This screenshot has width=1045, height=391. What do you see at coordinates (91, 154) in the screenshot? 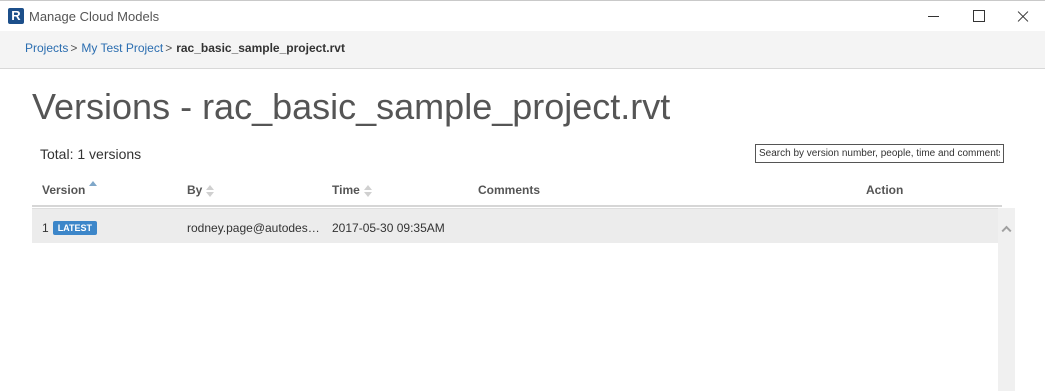
I see `total-count: Total: 1 versions` at bounding box center [91, 154].